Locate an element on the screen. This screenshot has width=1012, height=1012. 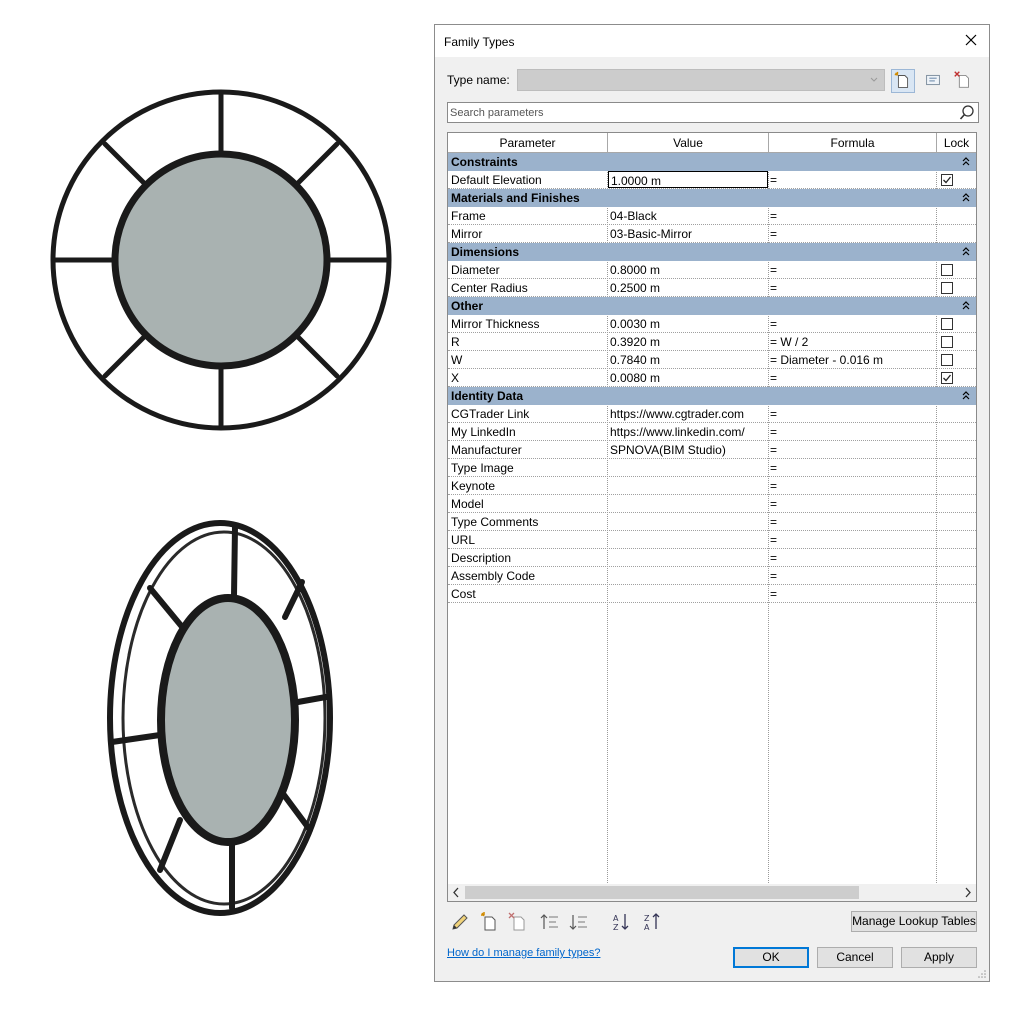
parameter-value: 0.7840 m is located at coordinates (689, 360).